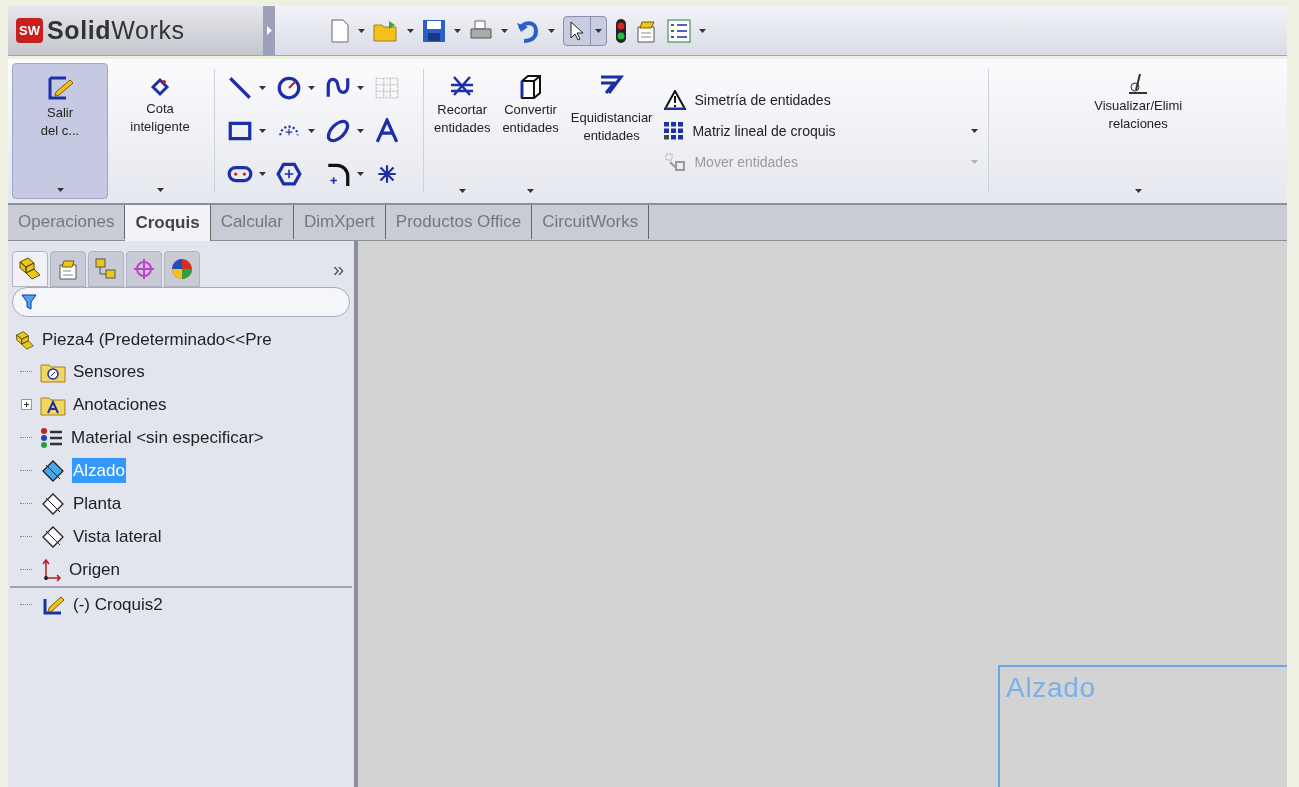 This screenshot has height=787, width=1299. Describe the element at coordinates (29, 302) in the screenshot. I see `filter-funnel-icon` at that location.